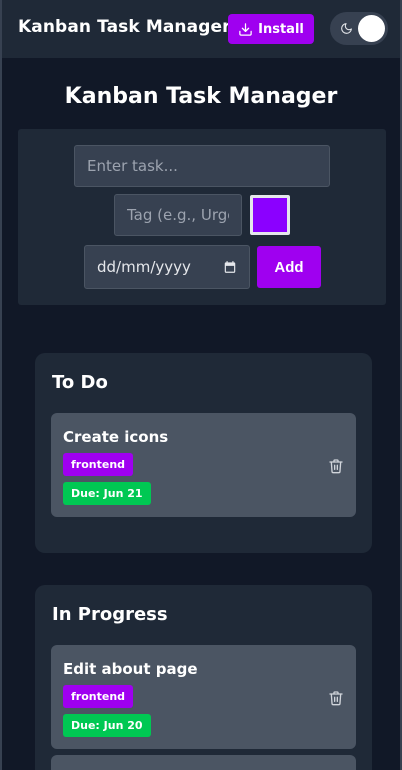 This screenshot has width=402, height=770. What do you see at coordinates (371, 28) in the screenshot?
I see `toggle-knob` at bounding box center [371, 28].